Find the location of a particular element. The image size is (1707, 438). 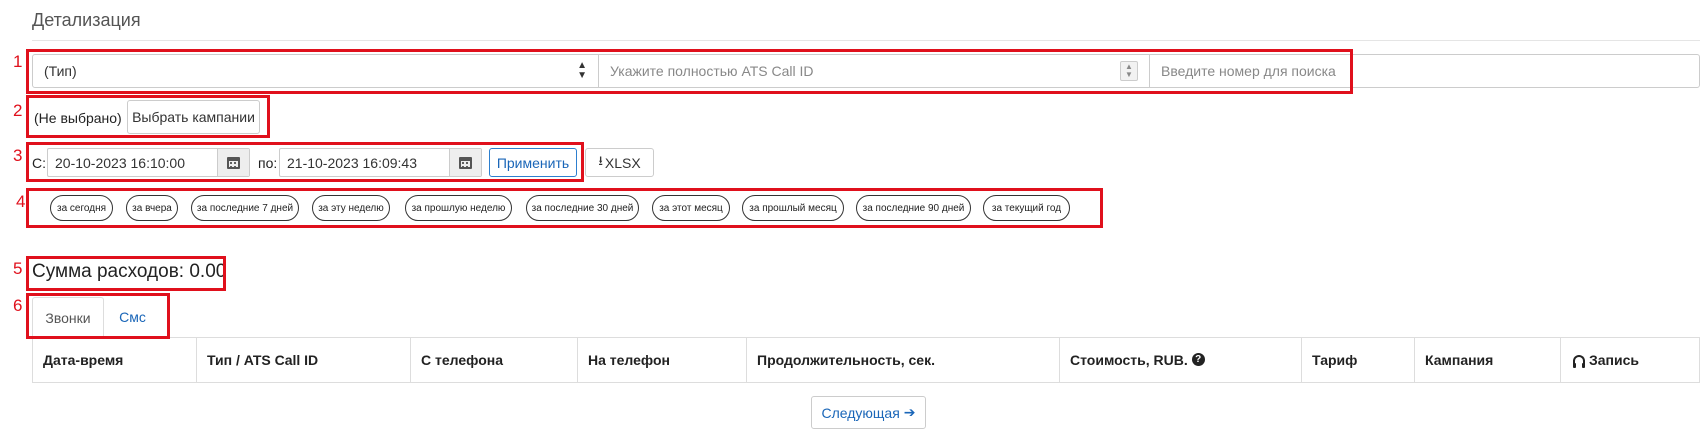

next-page-label: Следующая is located at coordinates (860, 412).